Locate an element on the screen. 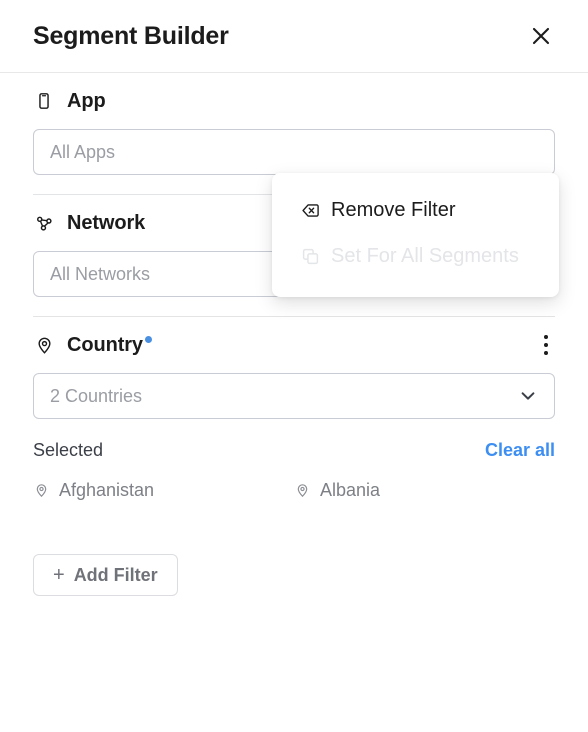  copy-duplicate-icon is located at coordinates (310, 256).